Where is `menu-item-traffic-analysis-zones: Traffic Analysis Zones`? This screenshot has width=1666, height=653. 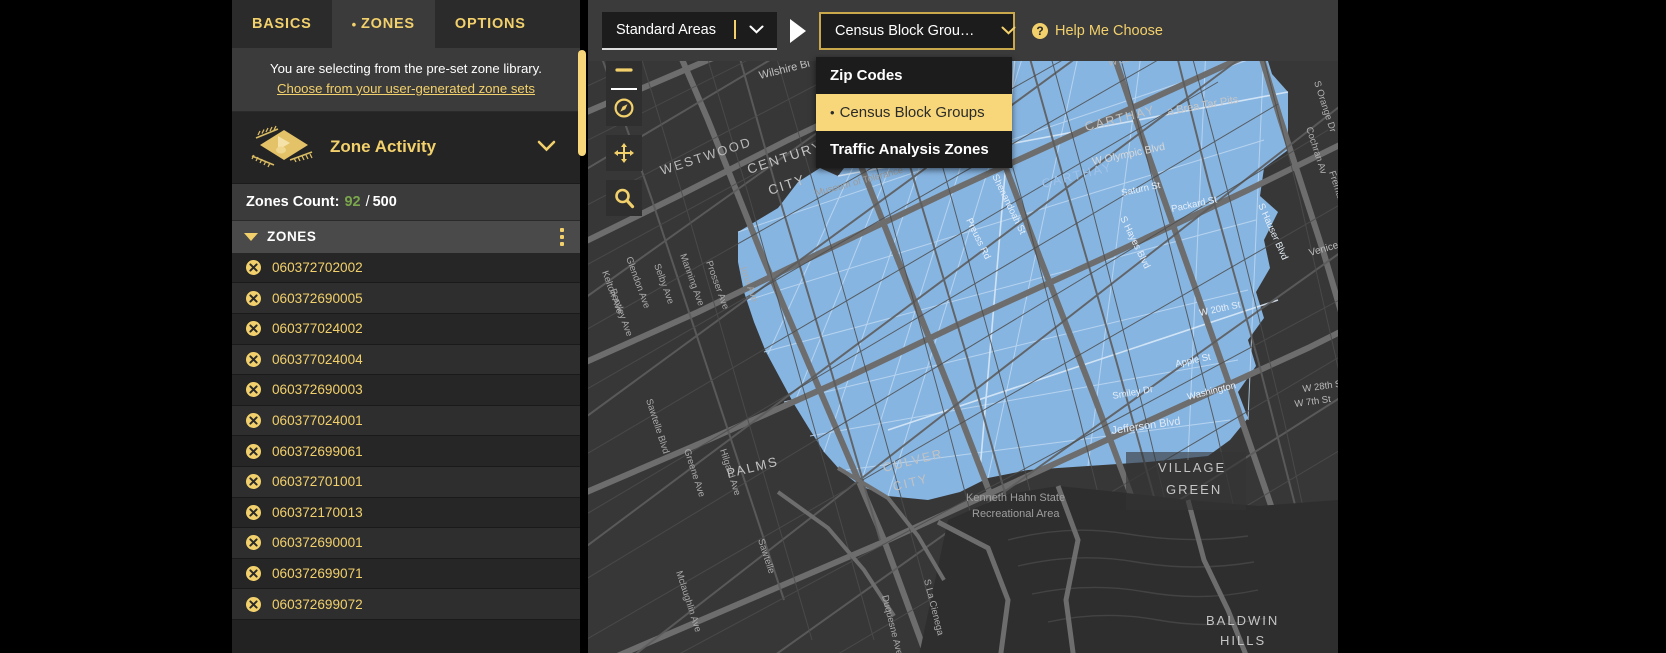
menu-item-traffic-analysis-zones: Traffic Analysis Zones is located at coordinates (914, 149).